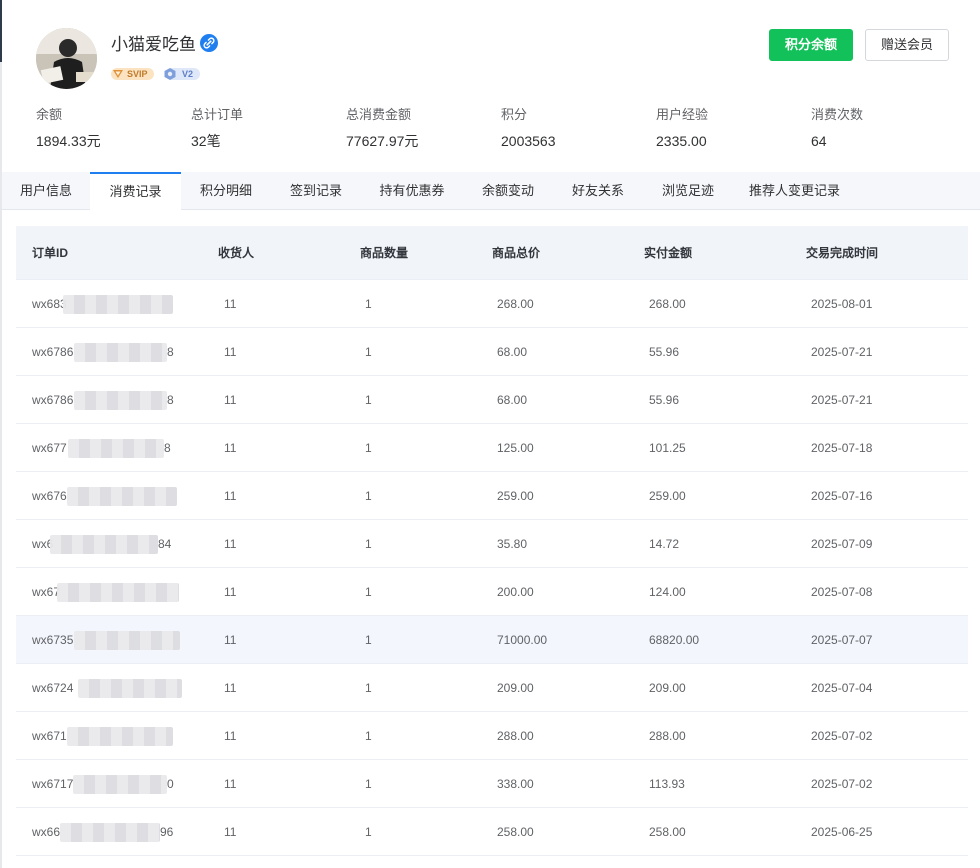  I want to click on table-row: wx683 11 1 268.00 268.00 2025-08-01, so click(492, 304).